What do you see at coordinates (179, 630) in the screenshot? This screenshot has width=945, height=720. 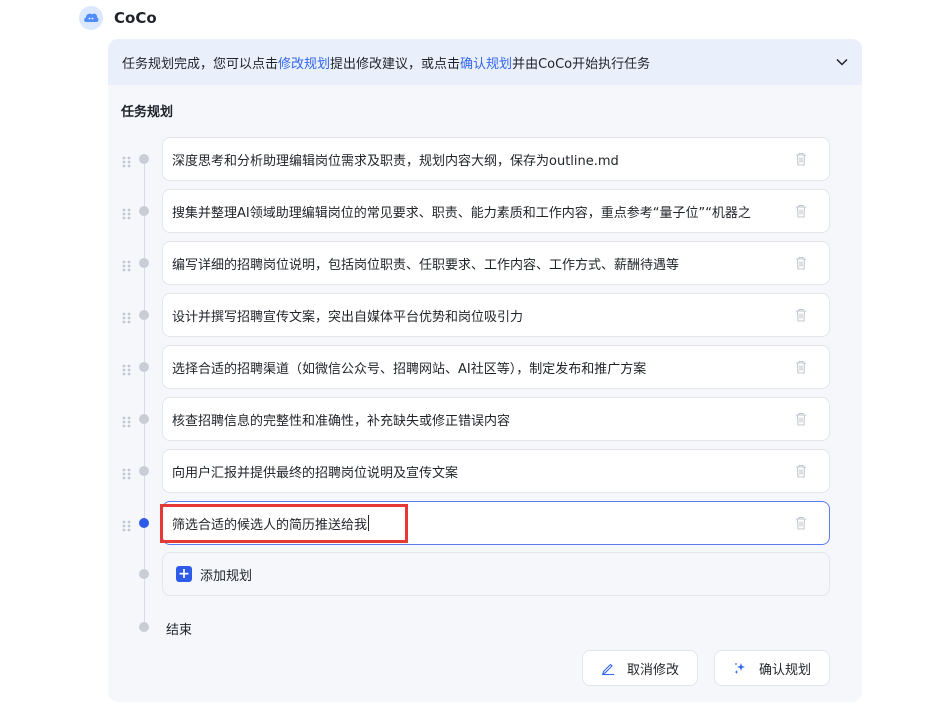 I see `end-label: 结束` at bounding box center [179, 630].